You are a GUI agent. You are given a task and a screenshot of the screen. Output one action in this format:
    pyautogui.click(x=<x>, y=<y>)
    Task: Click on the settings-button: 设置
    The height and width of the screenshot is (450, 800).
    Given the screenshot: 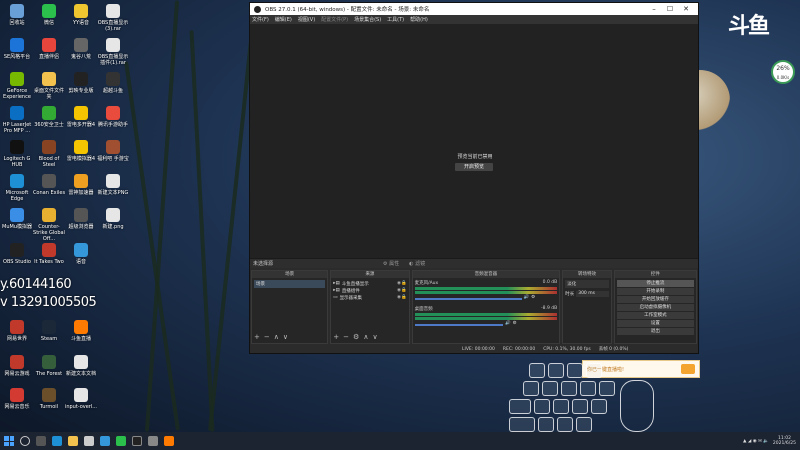 What is the action you would take?
    pyautogui.click(x=655, y=323)
    